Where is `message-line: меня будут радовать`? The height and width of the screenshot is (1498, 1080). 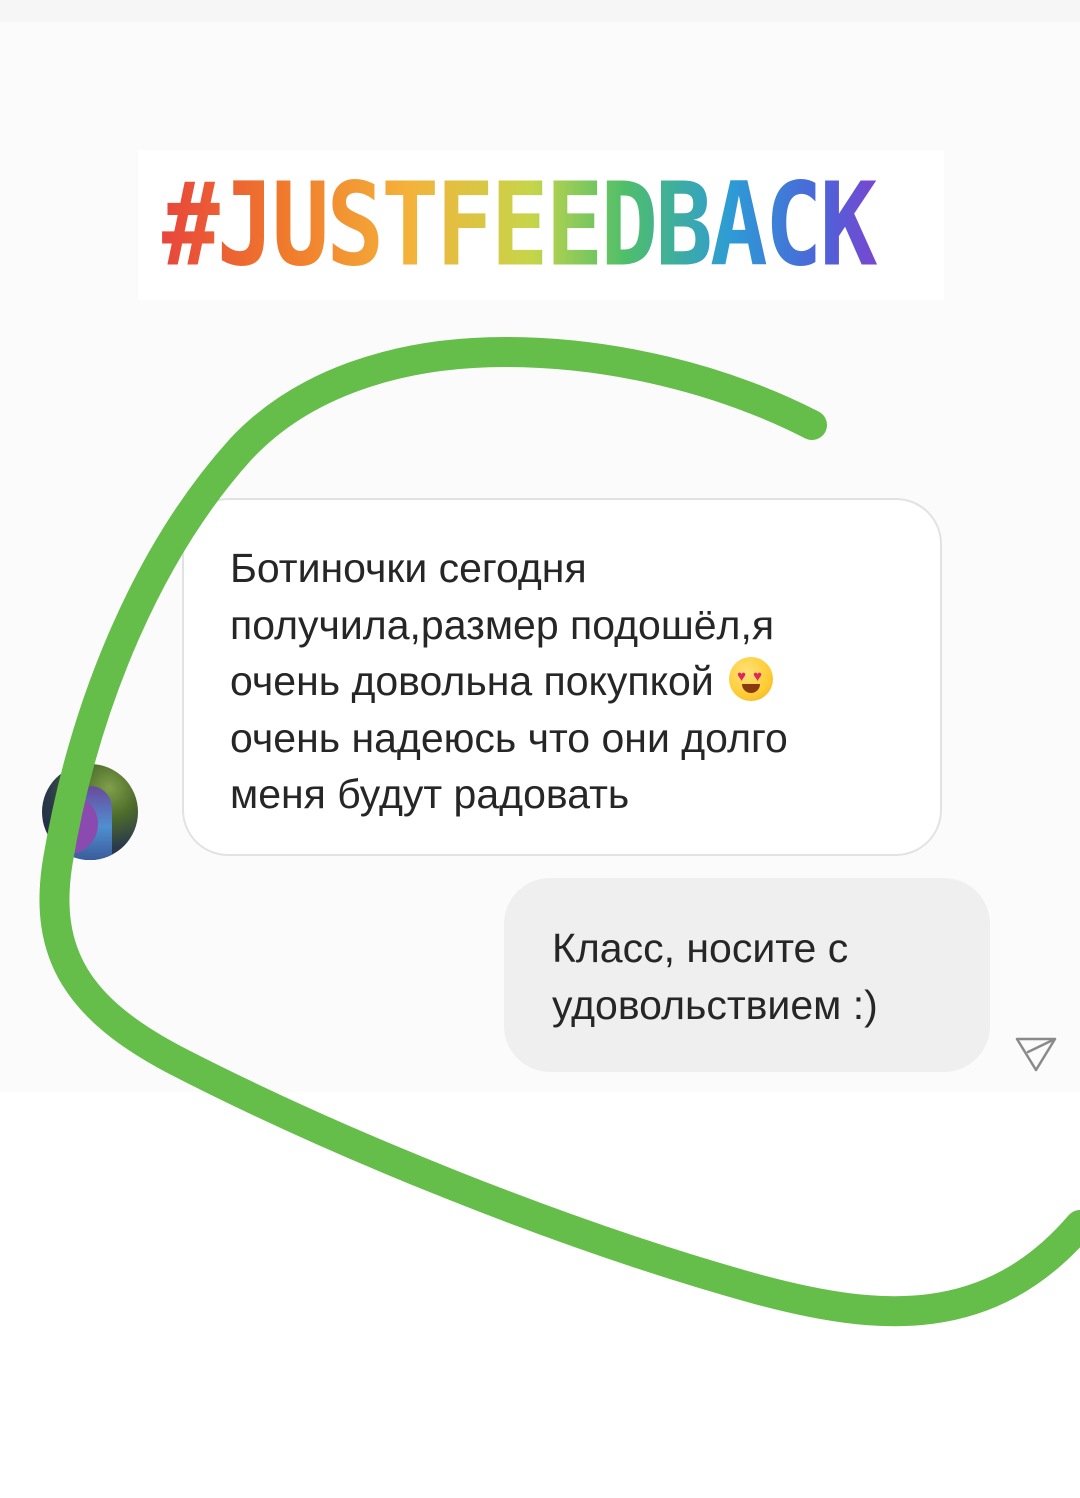
message-line: меня будут радовать is located at coordinates (430, 794).